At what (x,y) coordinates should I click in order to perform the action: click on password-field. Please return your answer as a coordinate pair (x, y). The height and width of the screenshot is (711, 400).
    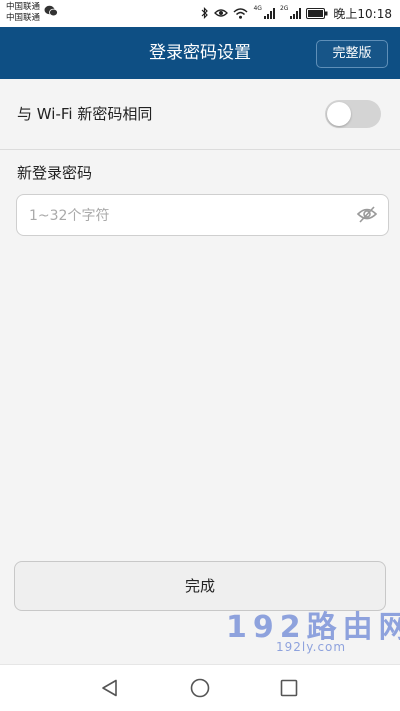
    Looking at the image, I should click on (202, 215).